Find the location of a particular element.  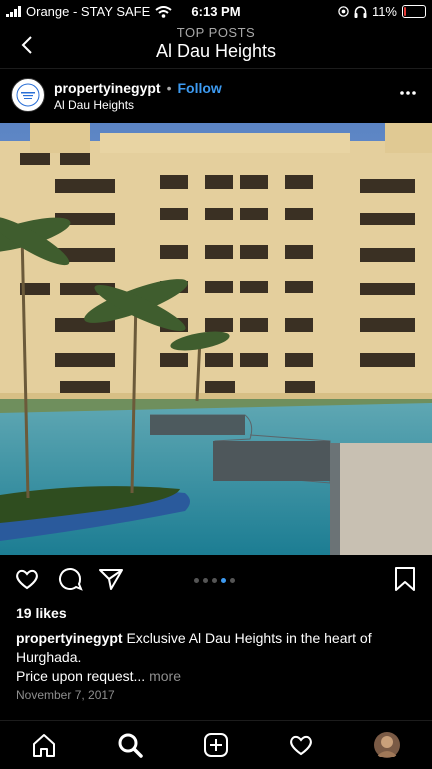

bottom-tab-bar is located at coordinates (216, 744).